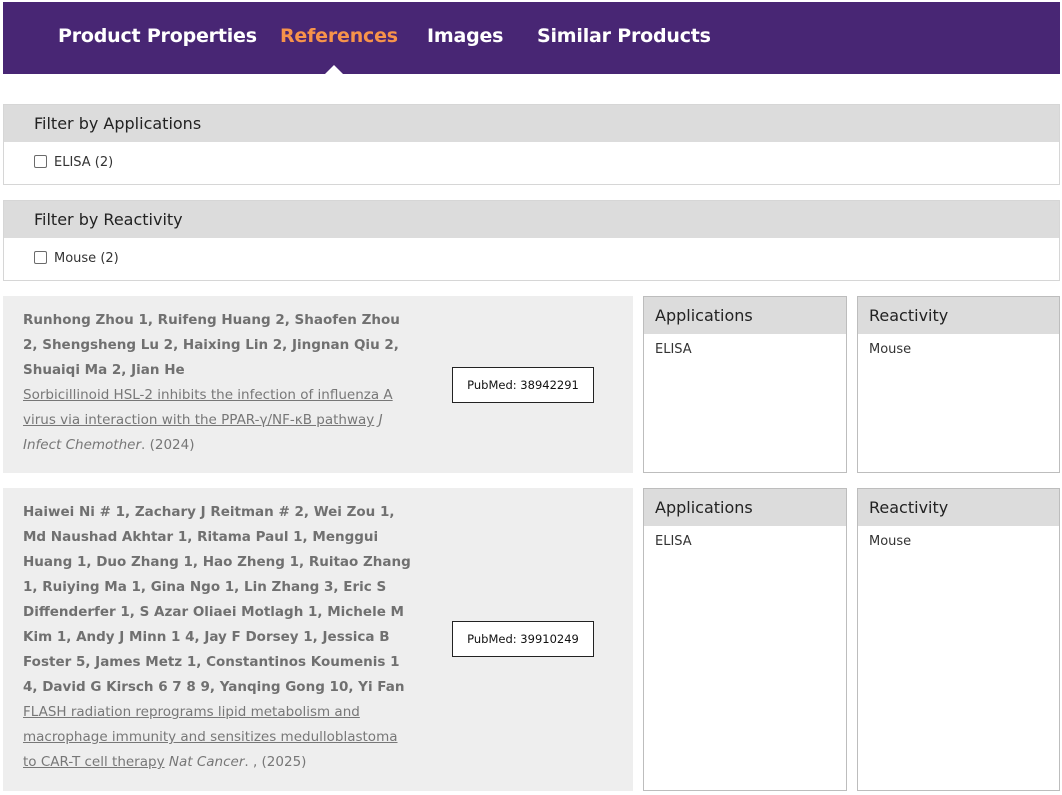 This screenshot has height=795, width=1062. Describe the element at coordinates (339, 36) in the screenshot. I see `tab-references: References` at that location.